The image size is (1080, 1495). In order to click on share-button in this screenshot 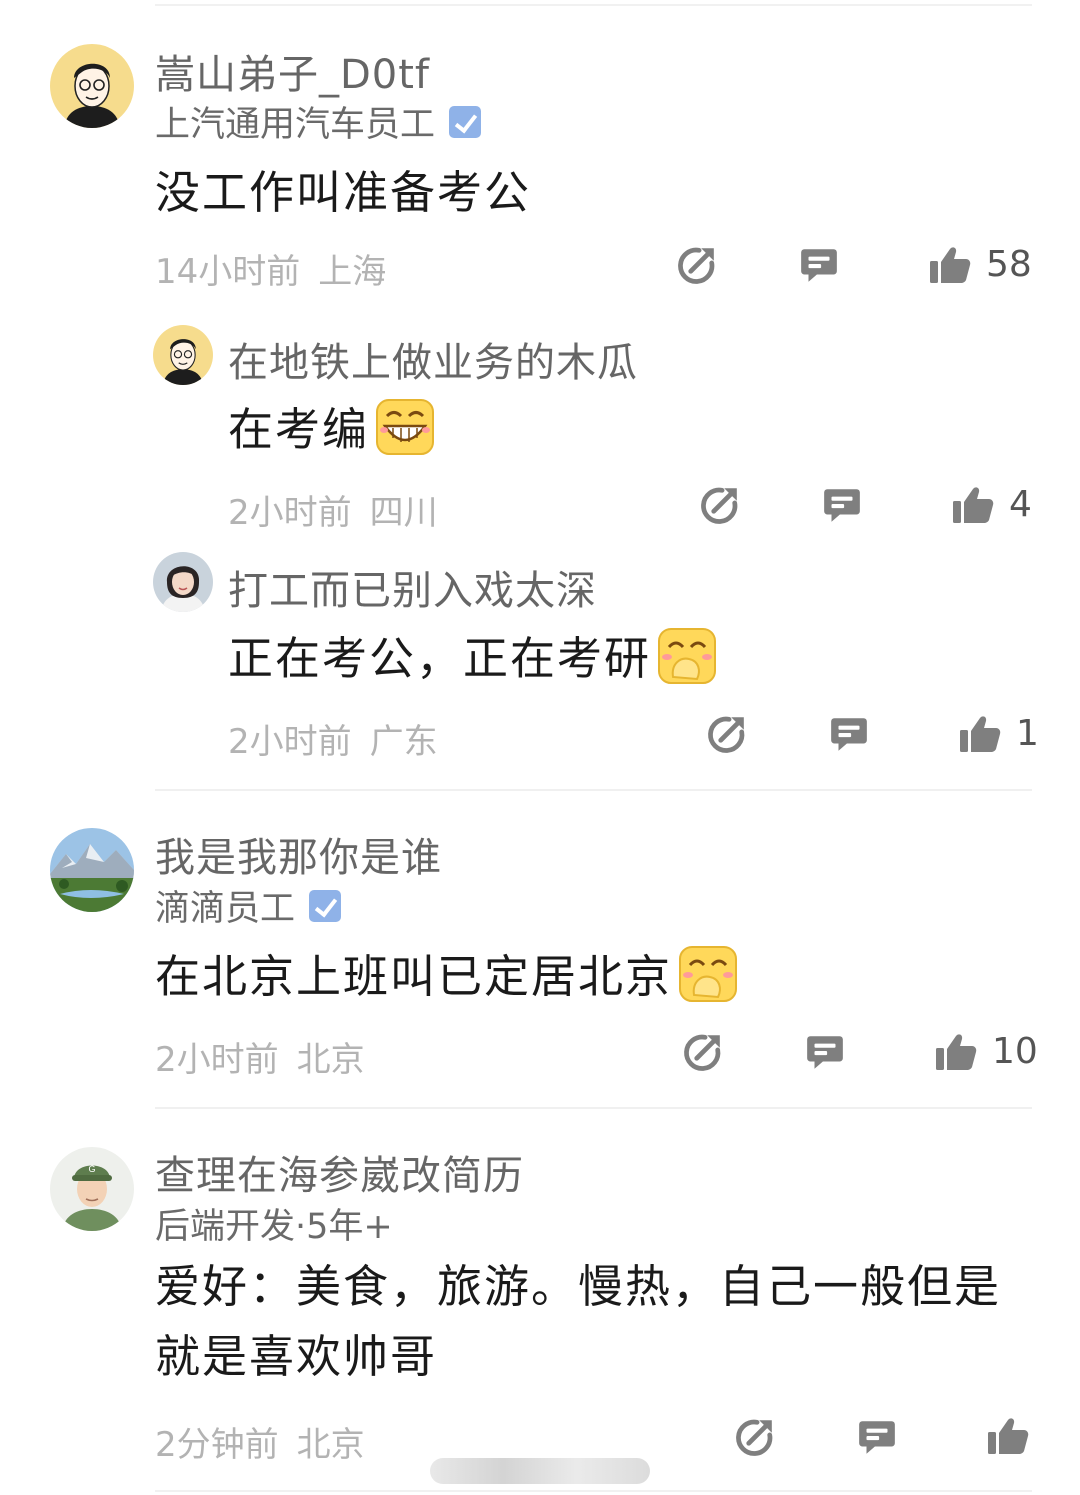, I will do `click(755, 1437)`.